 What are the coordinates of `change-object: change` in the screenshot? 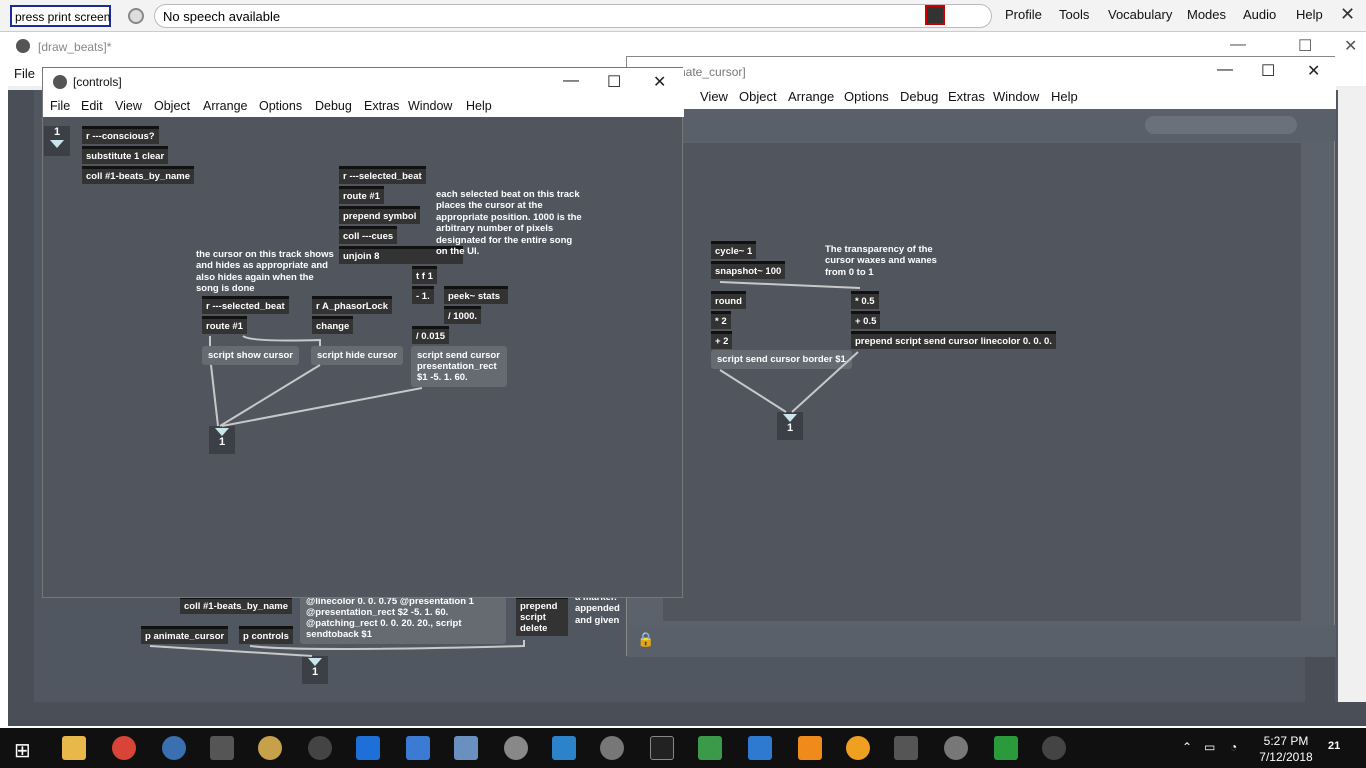 It's located at (333, 325).